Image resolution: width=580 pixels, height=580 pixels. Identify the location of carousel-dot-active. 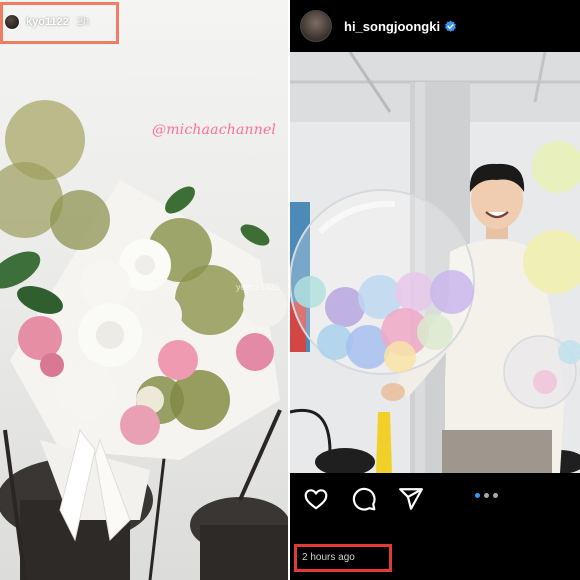
(477, 495).